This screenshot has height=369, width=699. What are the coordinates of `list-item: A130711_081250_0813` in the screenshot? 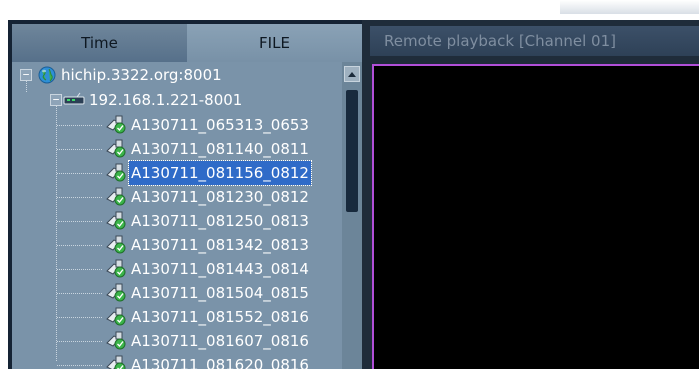 It's located at (220, 221).